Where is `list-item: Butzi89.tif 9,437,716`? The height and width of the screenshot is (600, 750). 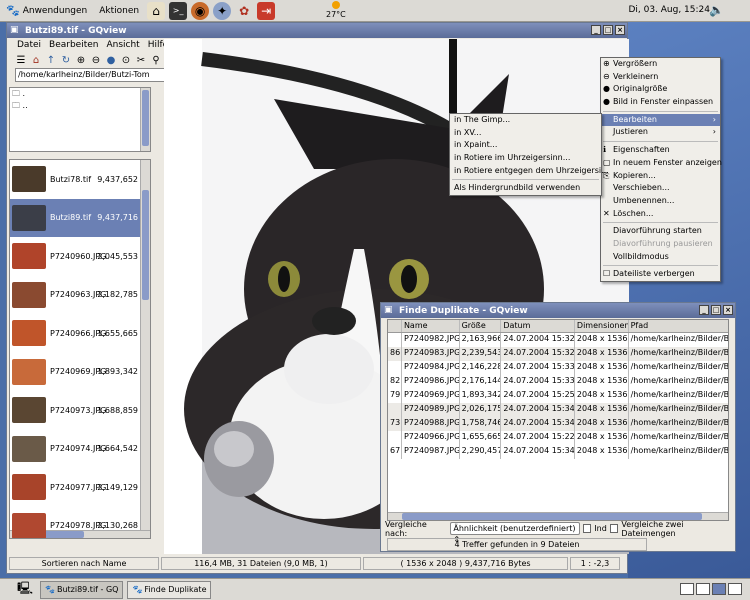
list-item: Butzi89.tif 9,437,716 is located at coordinates (80, 217).